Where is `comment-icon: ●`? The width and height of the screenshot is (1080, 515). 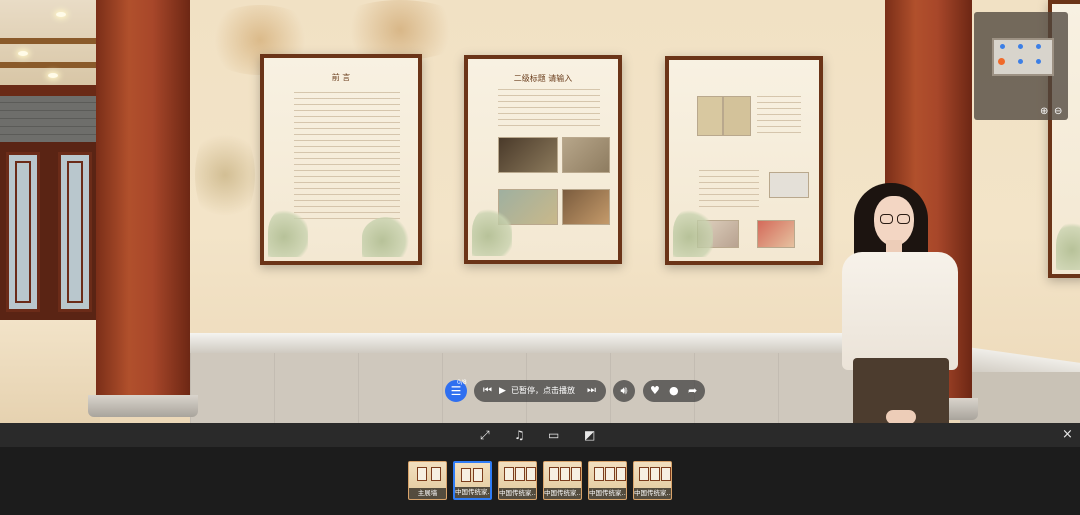 comment-icon: ● is located at coordinates (674, 391).